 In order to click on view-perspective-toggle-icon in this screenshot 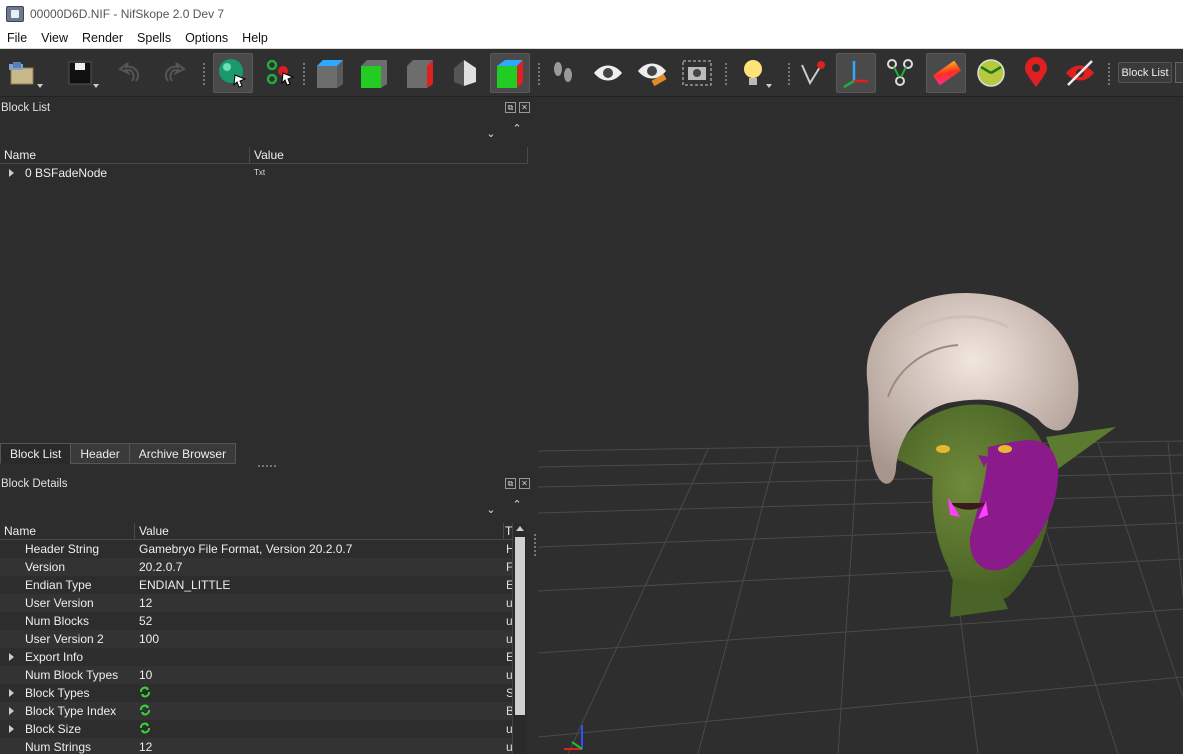, I will do `click(465, 73)`.